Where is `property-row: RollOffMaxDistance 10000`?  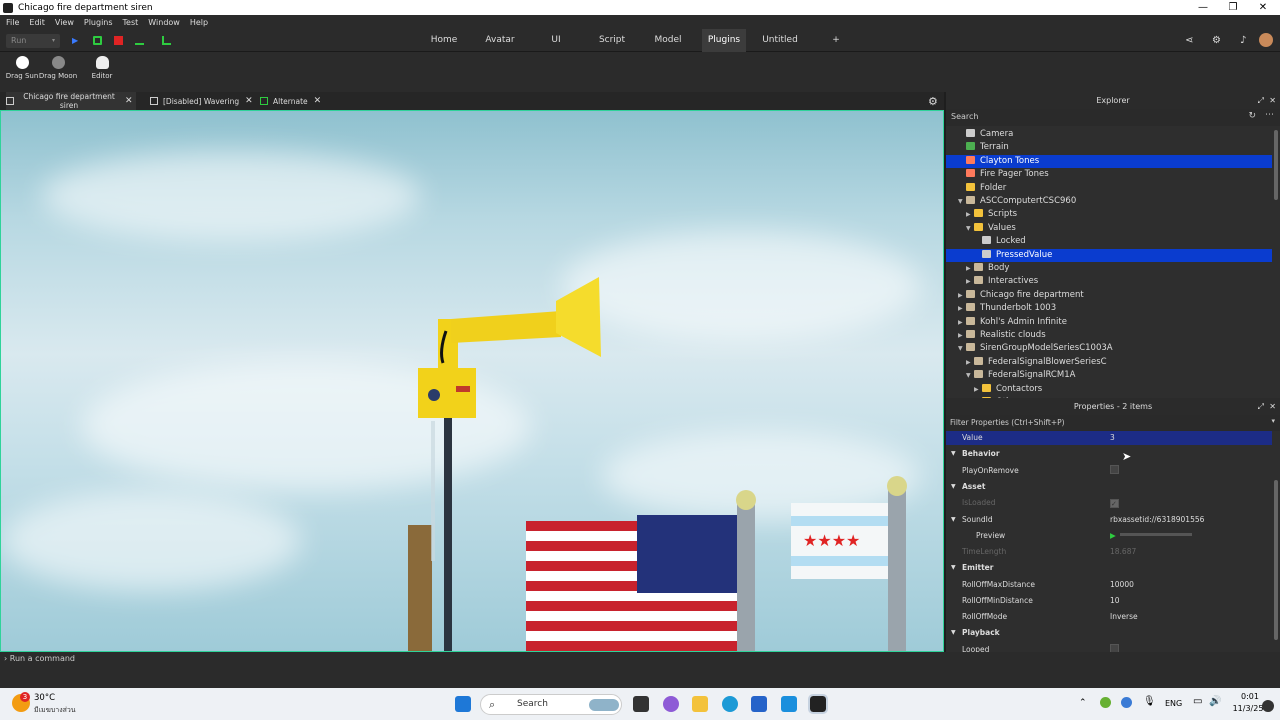
property-row: RollOffMaxDistance 10000 is located at coordinates (1109, 585).